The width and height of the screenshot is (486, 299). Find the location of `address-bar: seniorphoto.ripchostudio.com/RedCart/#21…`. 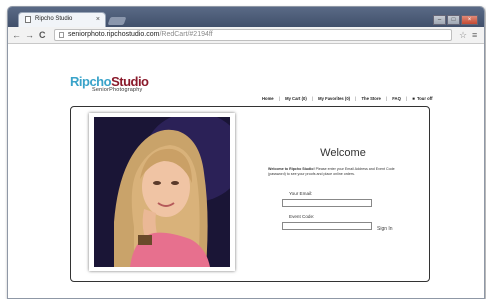

address-bar: seniorphoto.ripchostudio.com/RedCart/#21… is located at coordinates (253, 35).